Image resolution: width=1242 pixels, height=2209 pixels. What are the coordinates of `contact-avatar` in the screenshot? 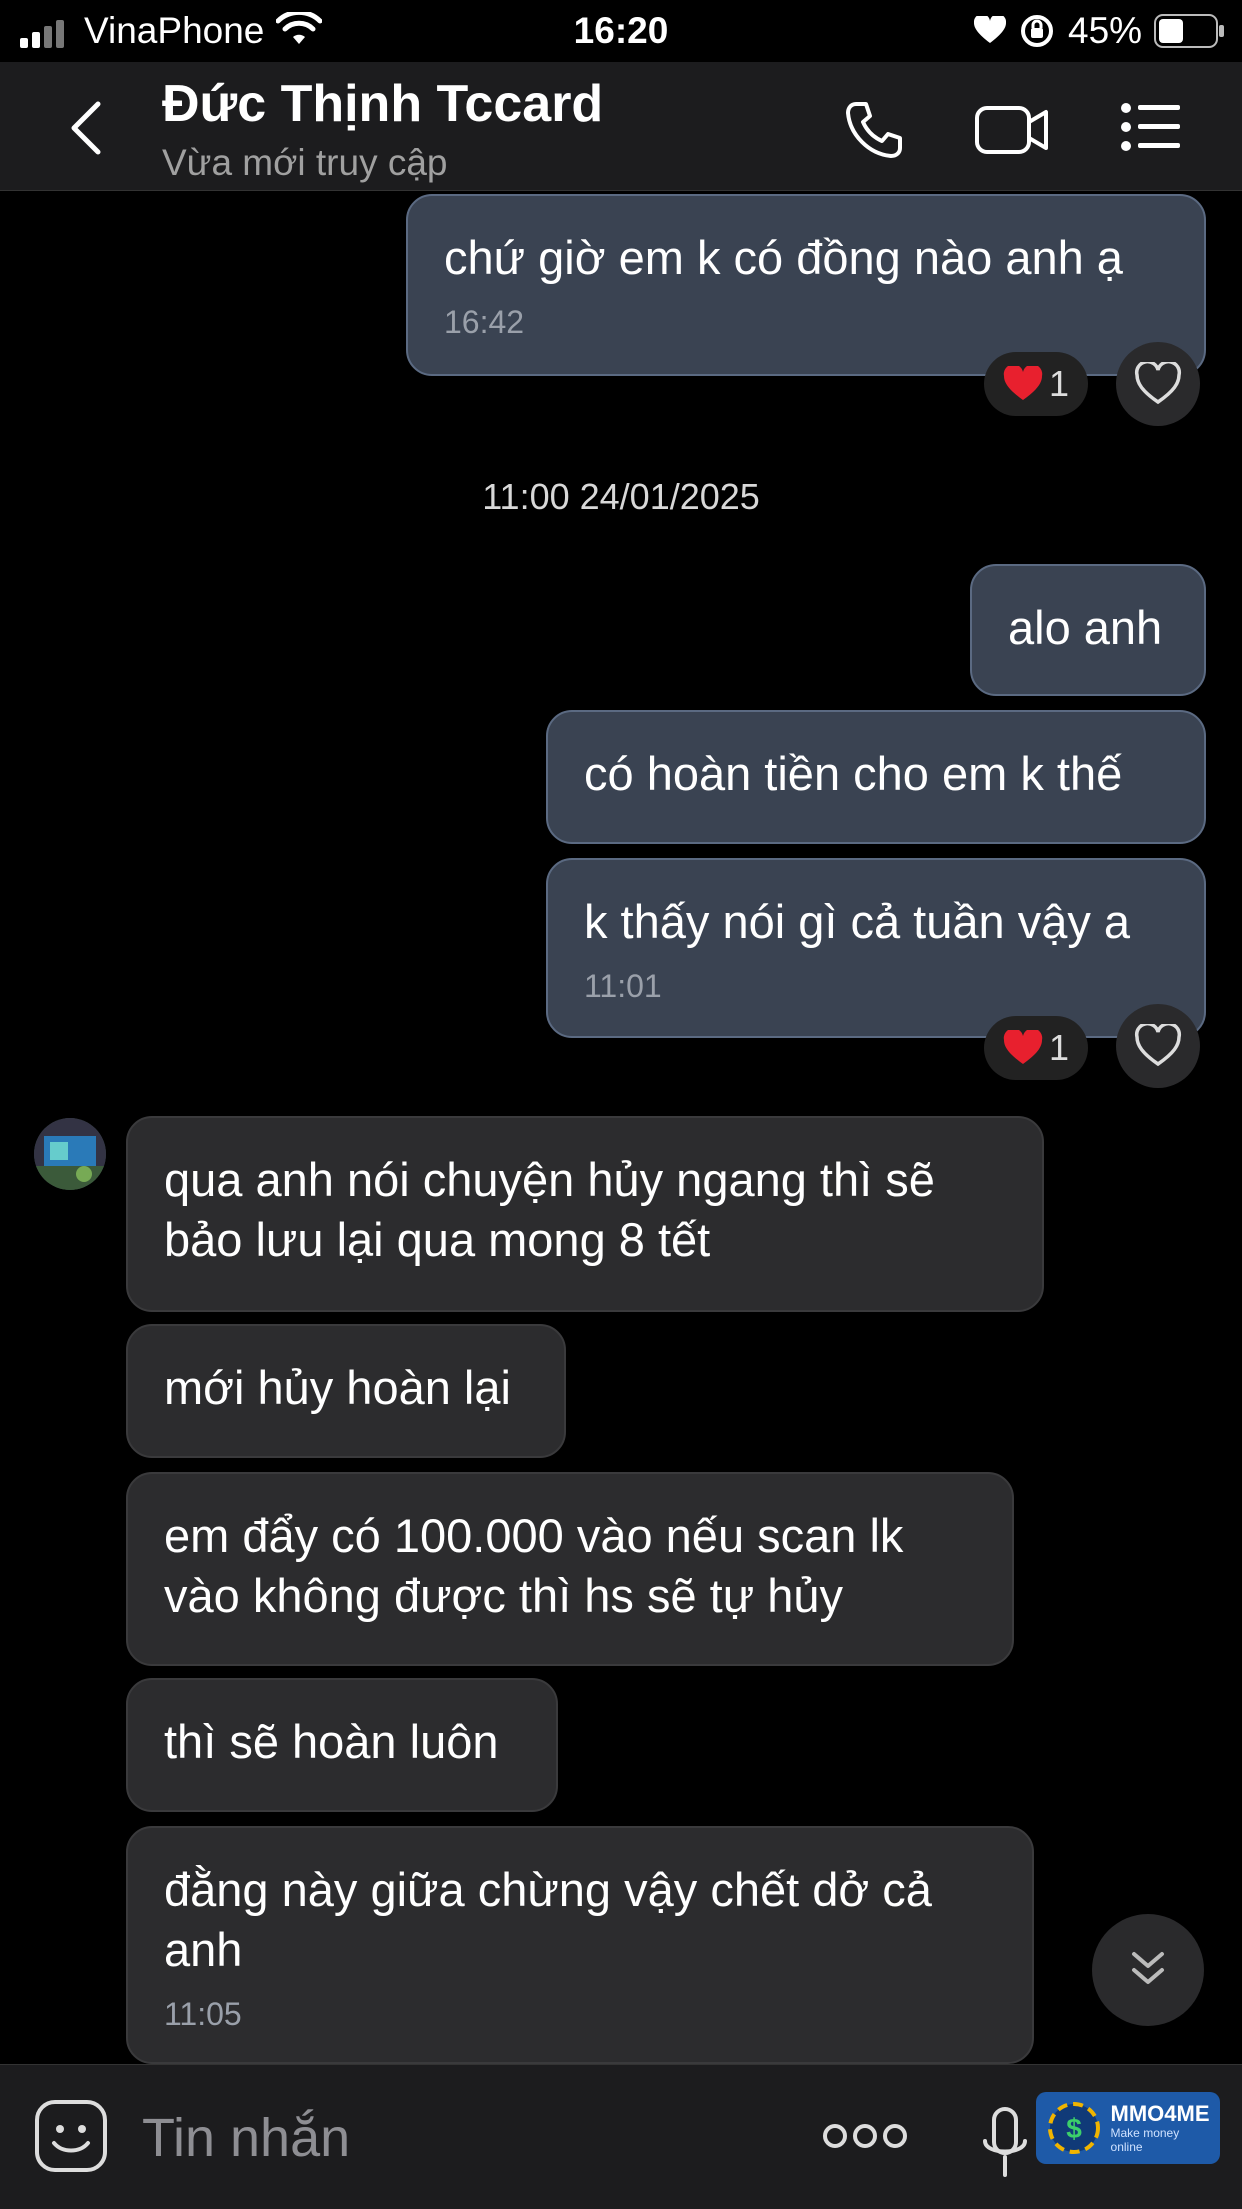 It's located at (70, 1154).